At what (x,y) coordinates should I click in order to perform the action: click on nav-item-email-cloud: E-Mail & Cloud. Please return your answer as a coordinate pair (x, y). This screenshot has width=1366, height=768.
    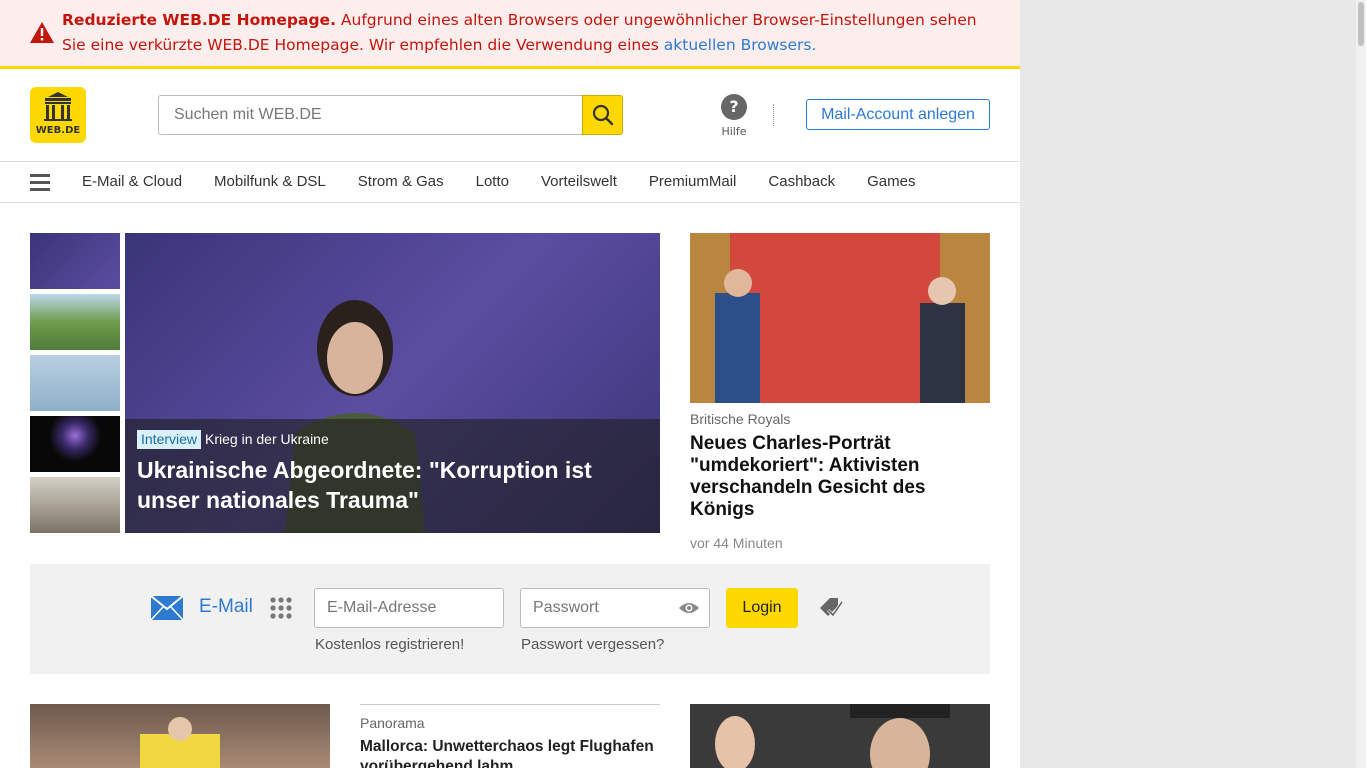
    Looking at the image, I should click on (132, 182).